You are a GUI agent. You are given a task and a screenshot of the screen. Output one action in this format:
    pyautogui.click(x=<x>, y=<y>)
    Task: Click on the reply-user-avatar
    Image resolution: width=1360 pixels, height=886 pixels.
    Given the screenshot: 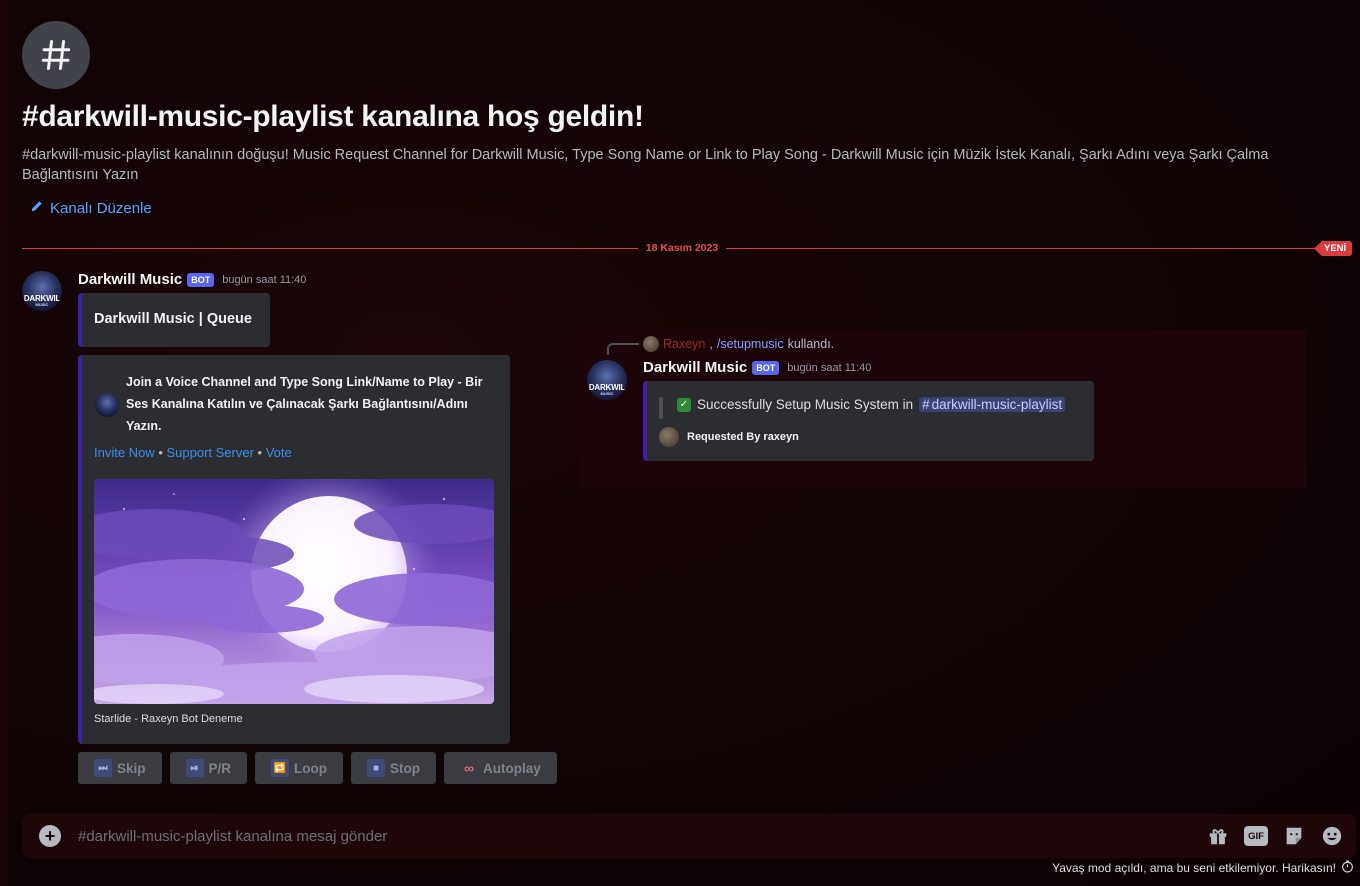 What is the action you would take?
    pyautogui.click(x=651, y=344)
    